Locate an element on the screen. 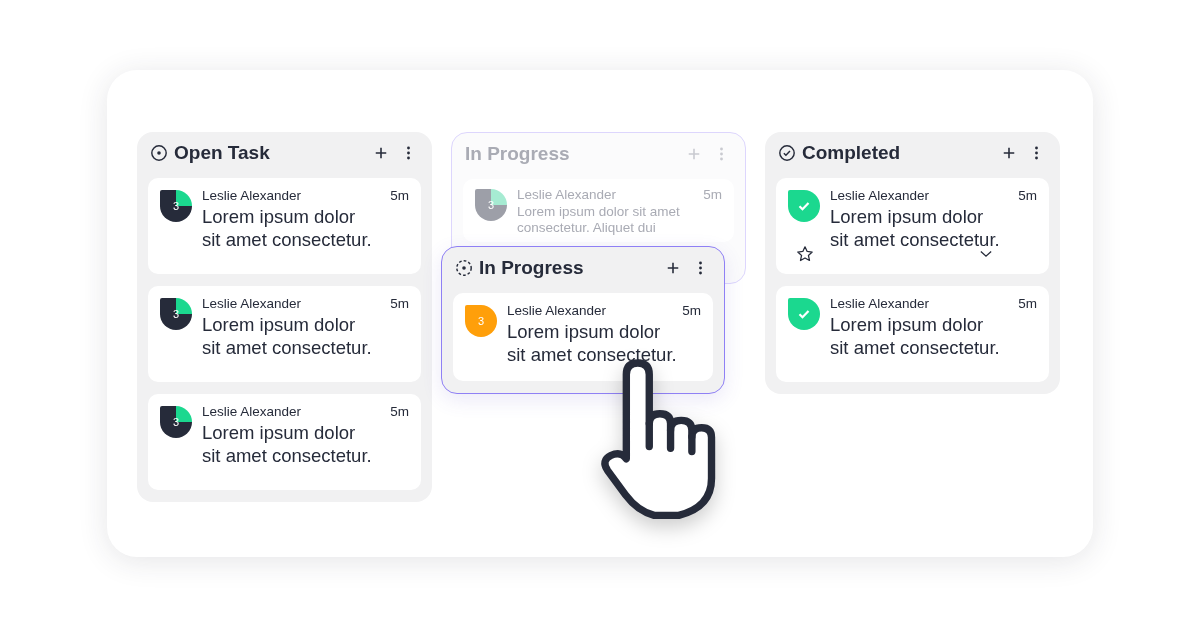 This screenshot has width=1200, height=628. dragged-column: In Progress 3 Leslie Alexander 5m Lorem ipsum dolor sit amet consectetur. is located at coordinates (583, 320).